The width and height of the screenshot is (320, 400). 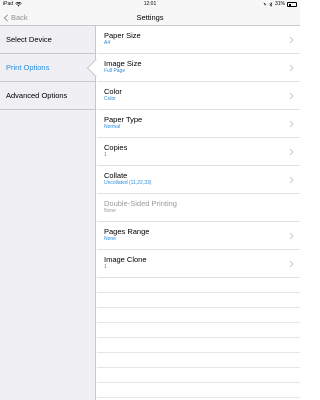 What do you see at coordinates (115, 71) in the screenshot?
I see `option-value: Full Page` at bounding box center [115, 71].